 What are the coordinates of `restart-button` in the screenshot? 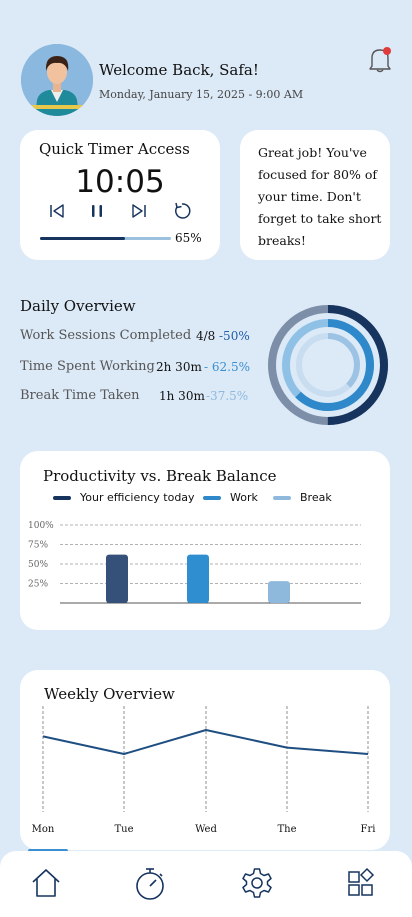 It's located at (182, 211).